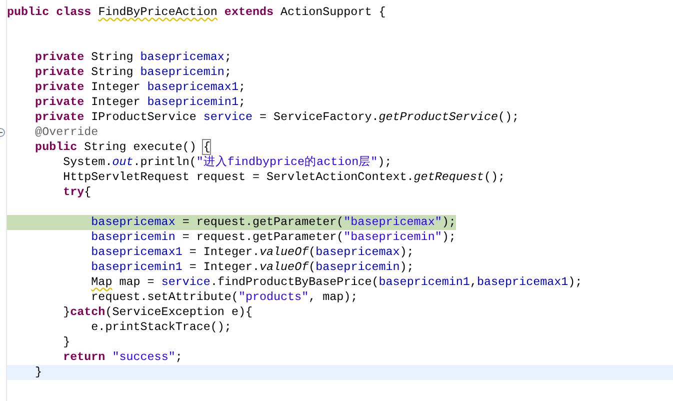 This screenshot has width=673, height=401. Describe the element at coordinates (252, 252) in the screenshot. I see `code-line: basepricemax1 = Integer.valueOf(basepricemax);` at that location.